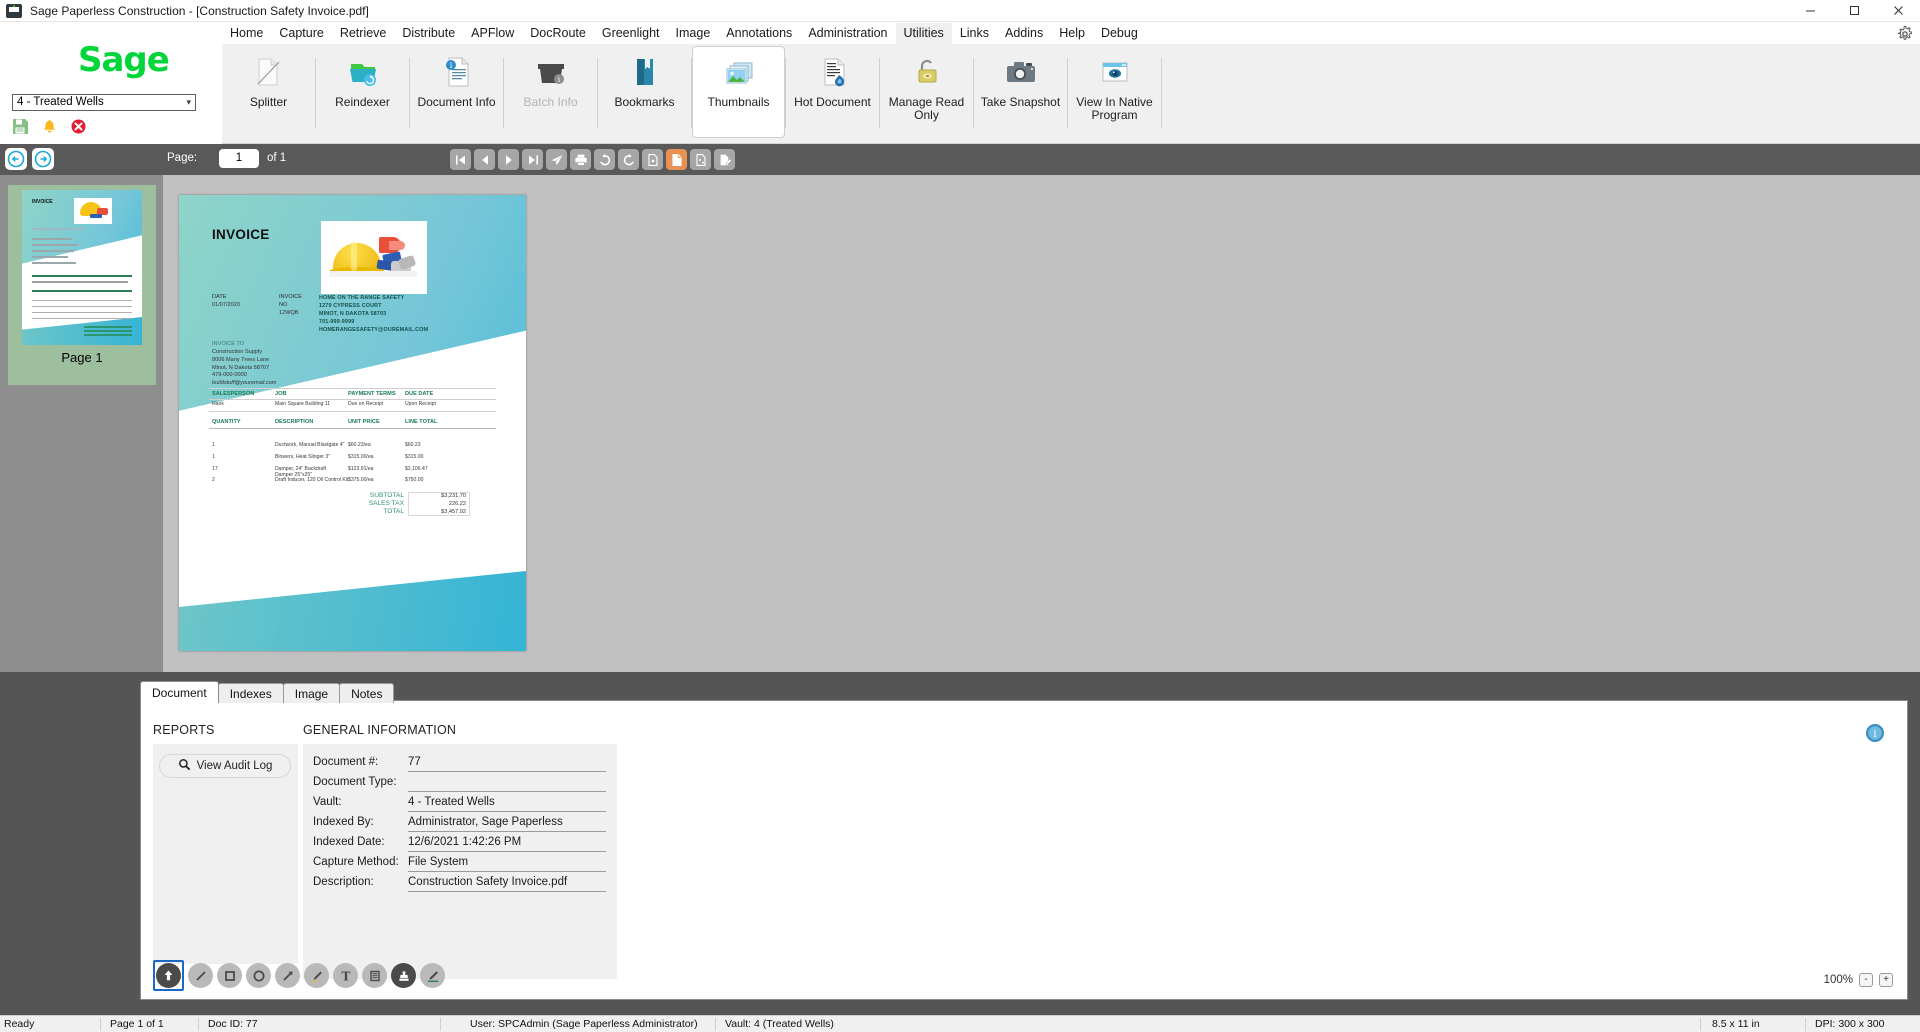  What do you see at coordinates (724, 159) in the screenshot?
I see `annotate-page-button` at bounding box center [724, 159].